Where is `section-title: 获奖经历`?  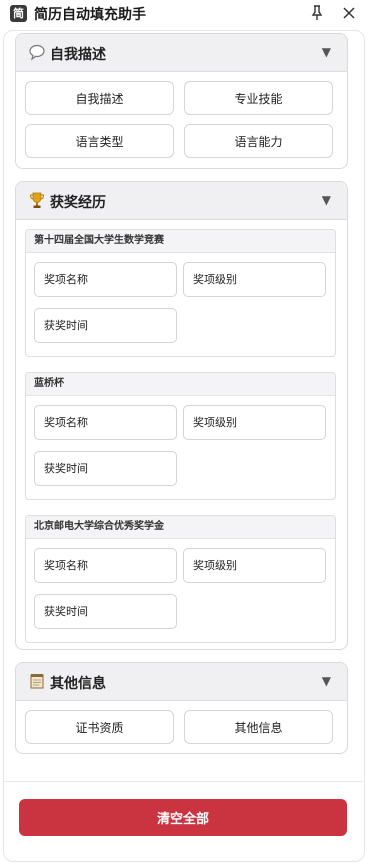
section-title: 获奖经历 is located at coordinates (78, 203).